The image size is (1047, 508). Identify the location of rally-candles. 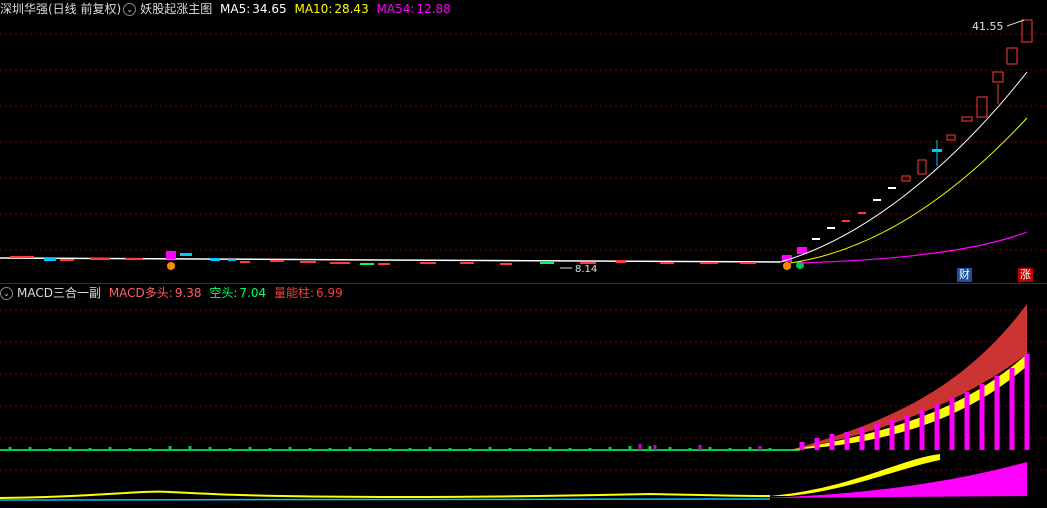
(922, 129).